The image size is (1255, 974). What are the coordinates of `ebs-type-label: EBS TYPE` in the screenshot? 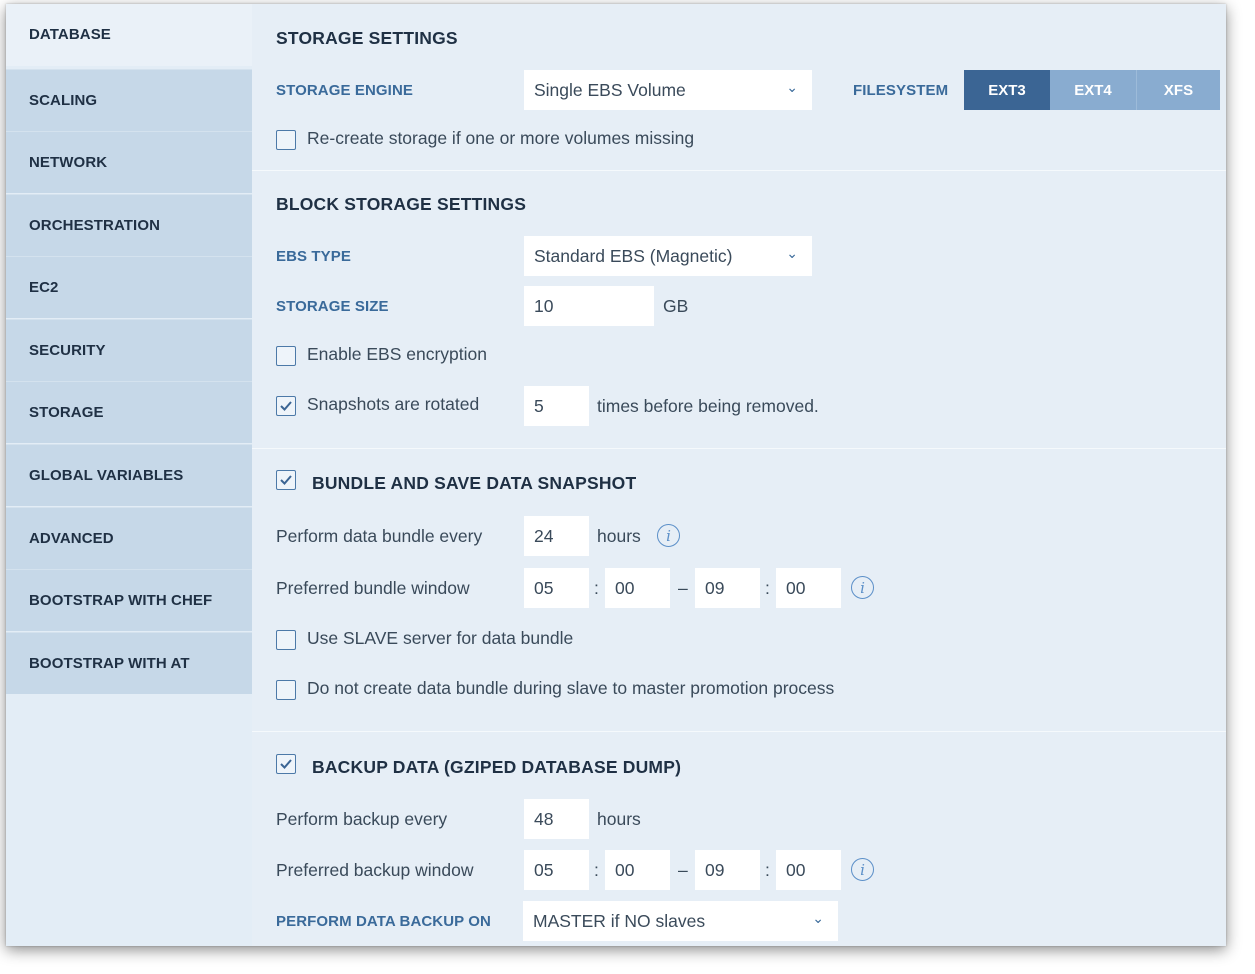 It's located at (313, 256).